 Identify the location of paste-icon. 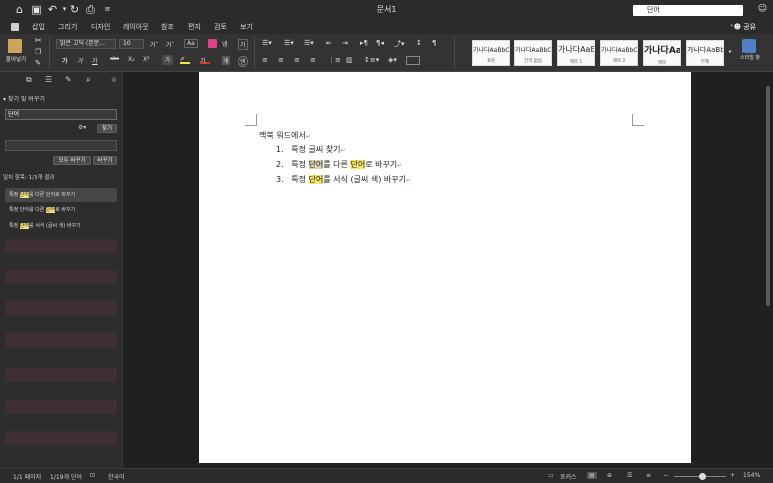
(15, 46).